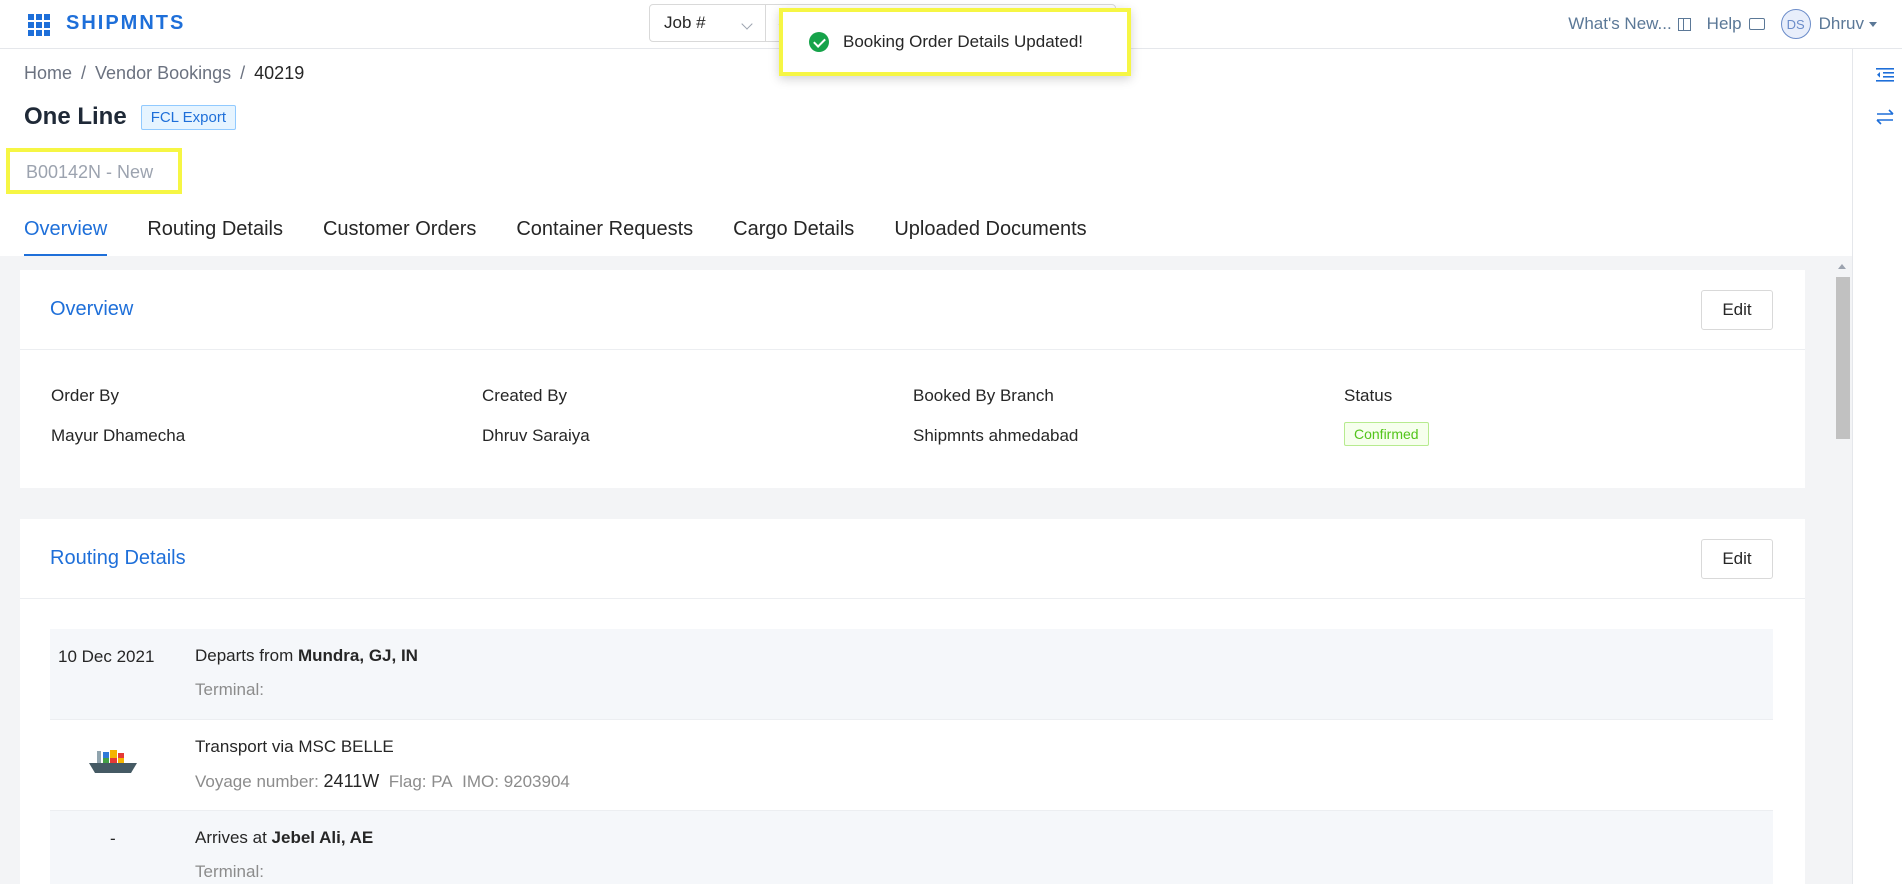 The width and height of the screenshot is (1902, 884). I want to click on right-rail, so click(1877, 466).